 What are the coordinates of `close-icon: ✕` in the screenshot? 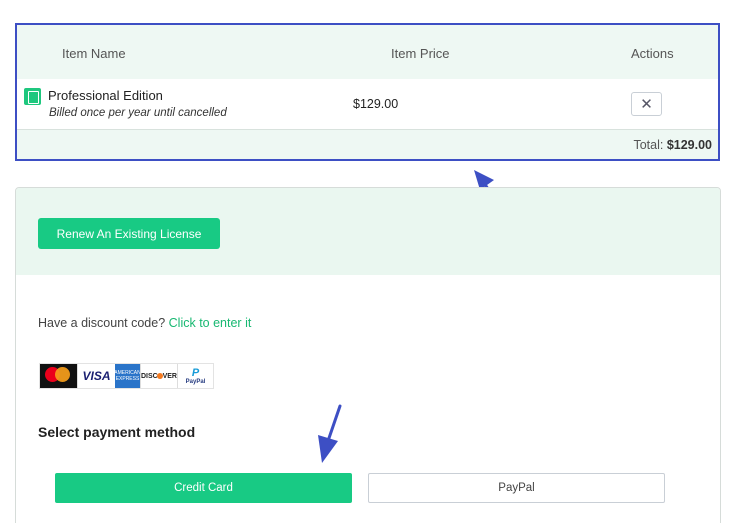 It's located at (646, 104).